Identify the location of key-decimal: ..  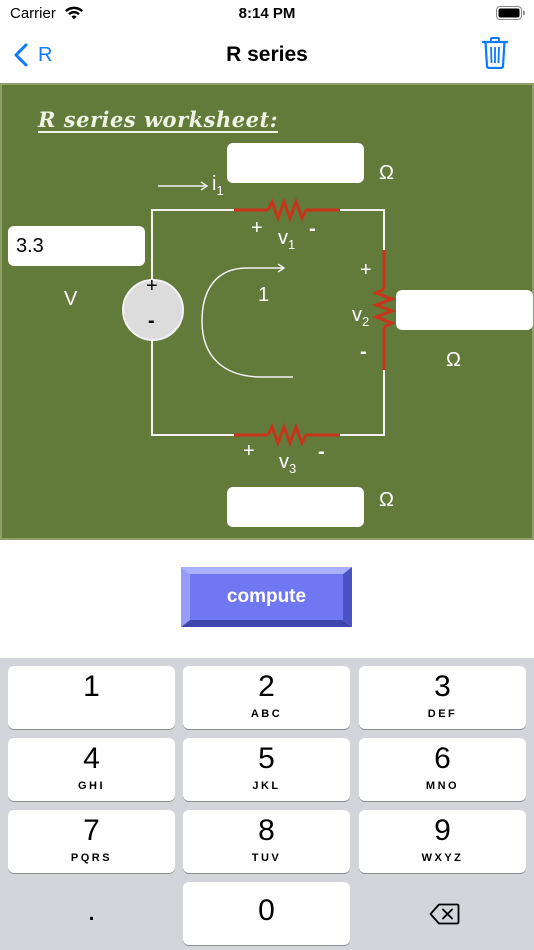
(91, 913).